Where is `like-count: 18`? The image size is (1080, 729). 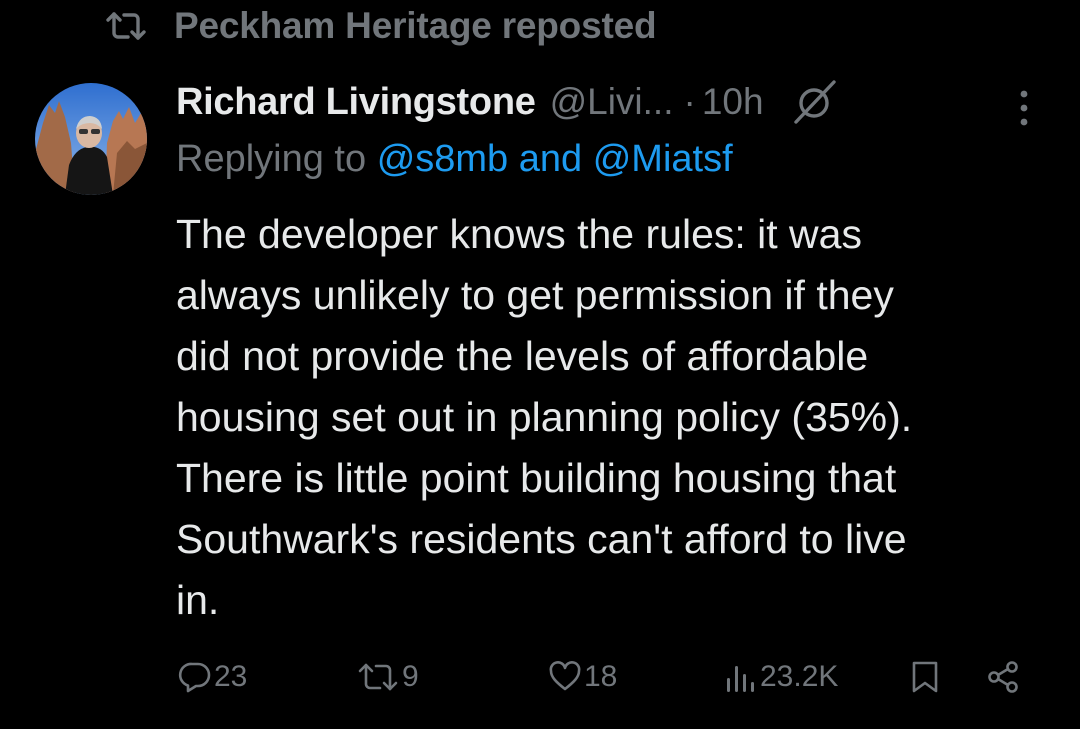
like-count: 18 is located at coordinates (601, 676).